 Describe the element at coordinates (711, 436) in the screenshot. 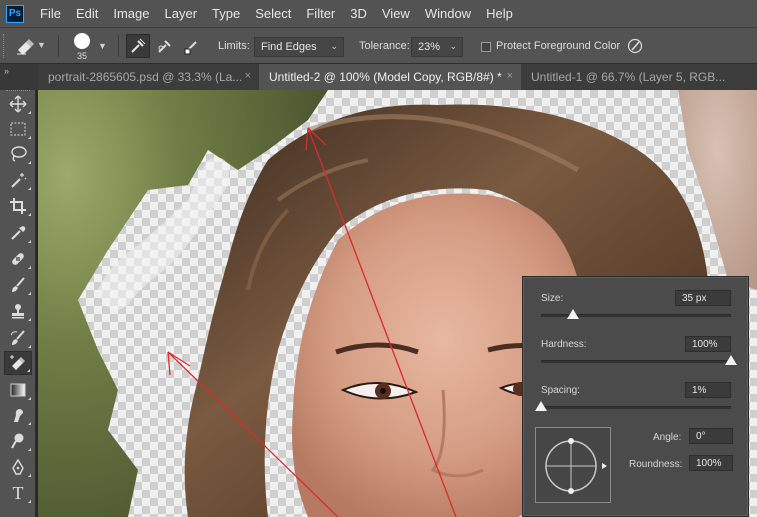

I see `angle-field: 0°` at that location.